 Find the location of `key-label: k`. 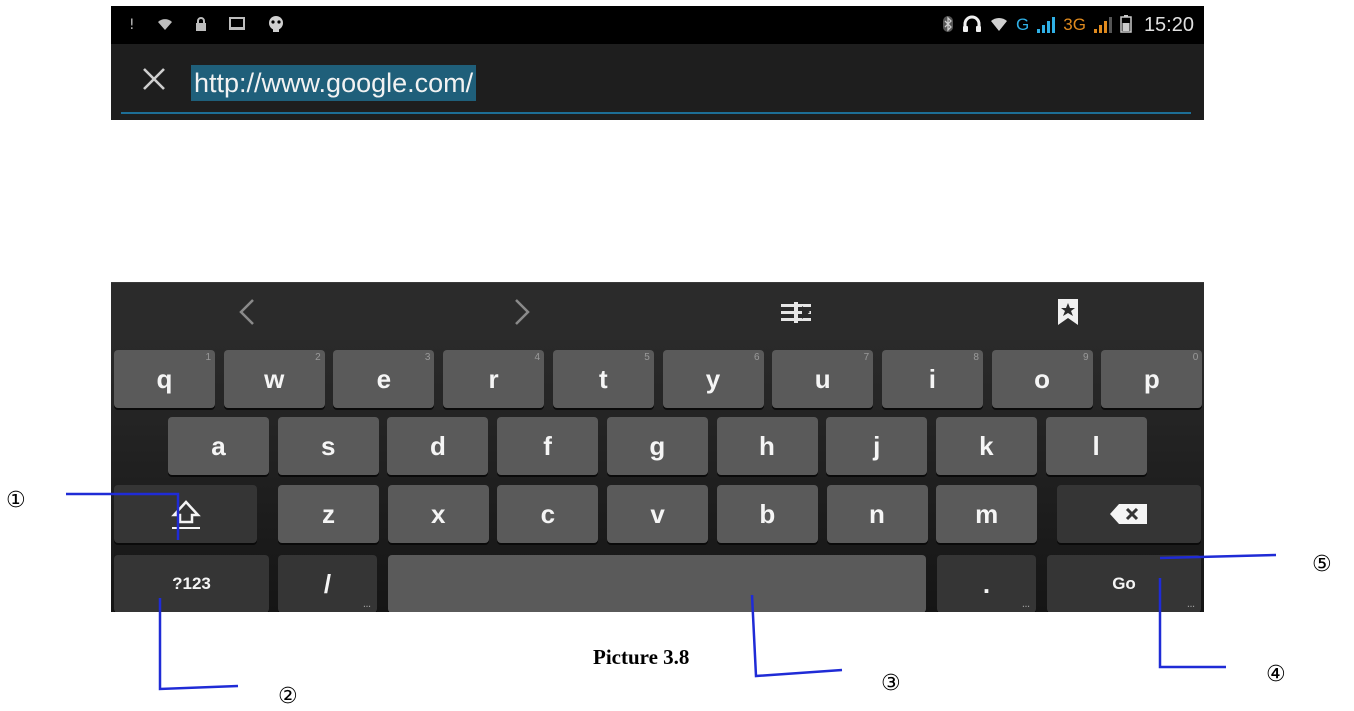

key-label: k is located at coordinates (986, 445).